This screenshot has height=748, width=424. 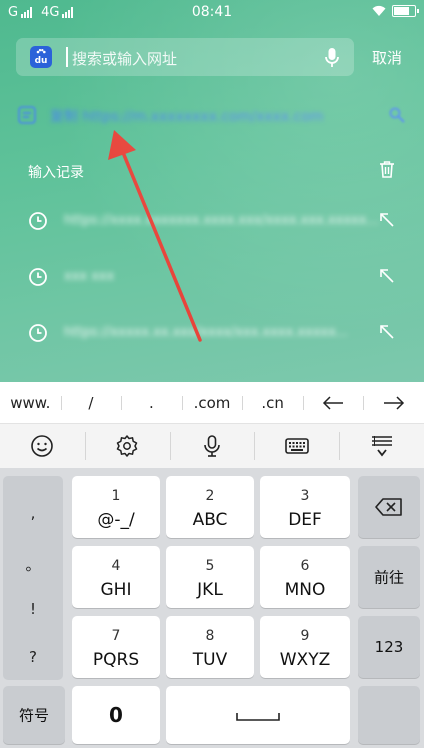 What do you see at coordinates (272, 402) in the screenshot?
I see `shortcut-cn: .cn` at bounding box center [272, 402].